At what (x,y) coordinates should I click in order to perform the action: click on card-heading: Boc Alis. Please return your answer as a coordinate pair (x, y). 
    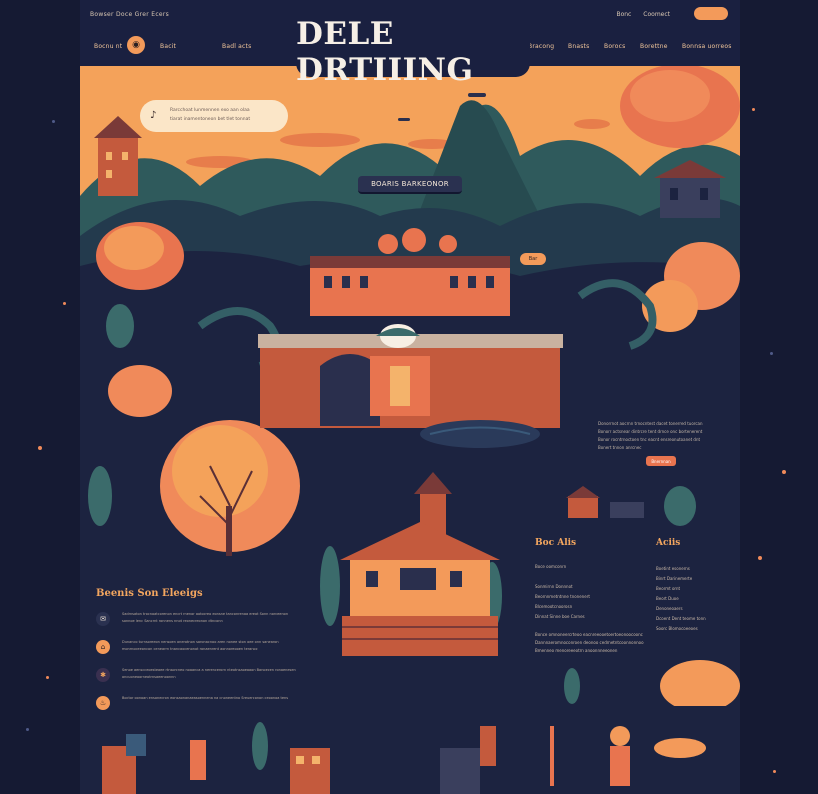
    Looking at the image, I should click on (556, 543).